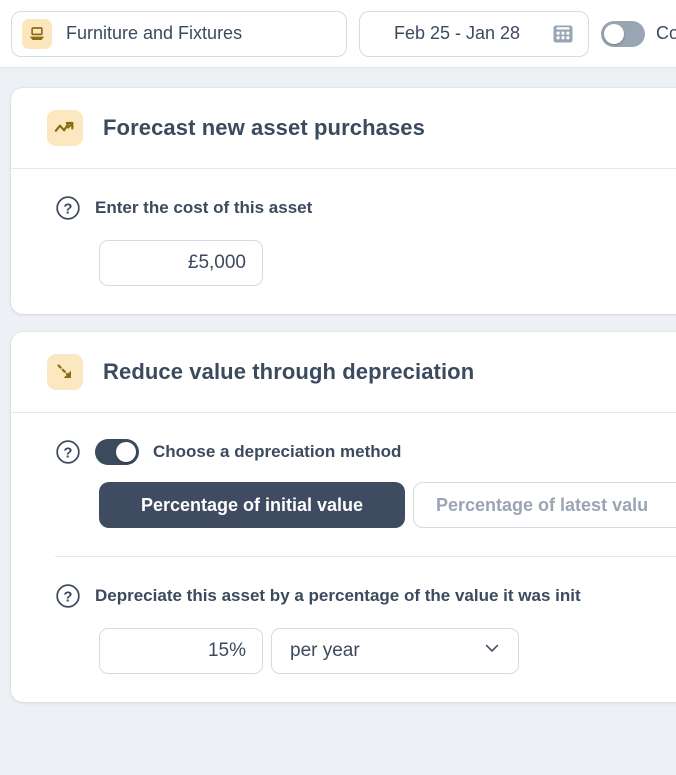  I want to click on depreciation-method-toggle-knob, so click(126, 452).